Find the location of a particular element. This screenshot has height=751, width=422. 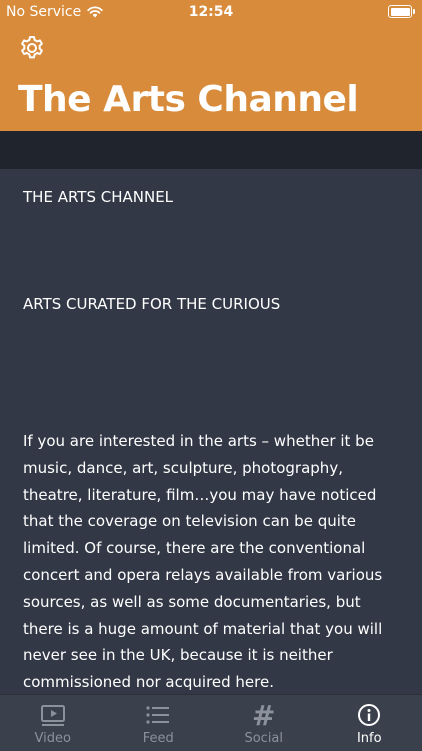

header-divider-band is located at coordinates (211, 150).